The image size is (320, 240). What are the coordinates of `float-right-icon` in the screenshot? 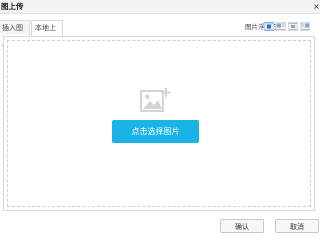 It's located at (305, 26).